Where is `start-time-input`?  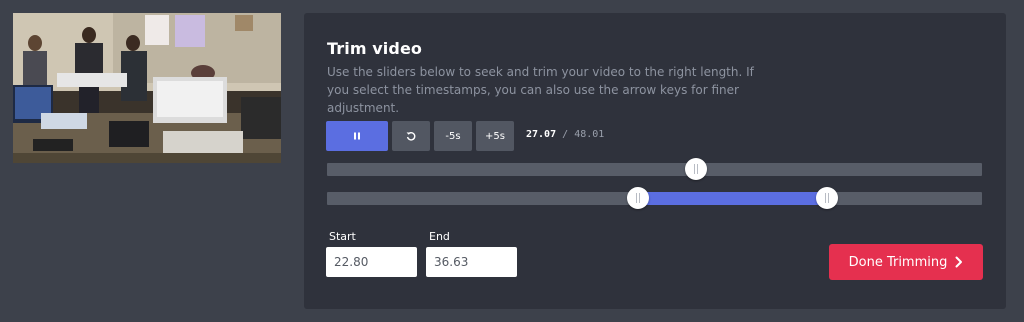 start-time-input is located at coordinates (371, 262).